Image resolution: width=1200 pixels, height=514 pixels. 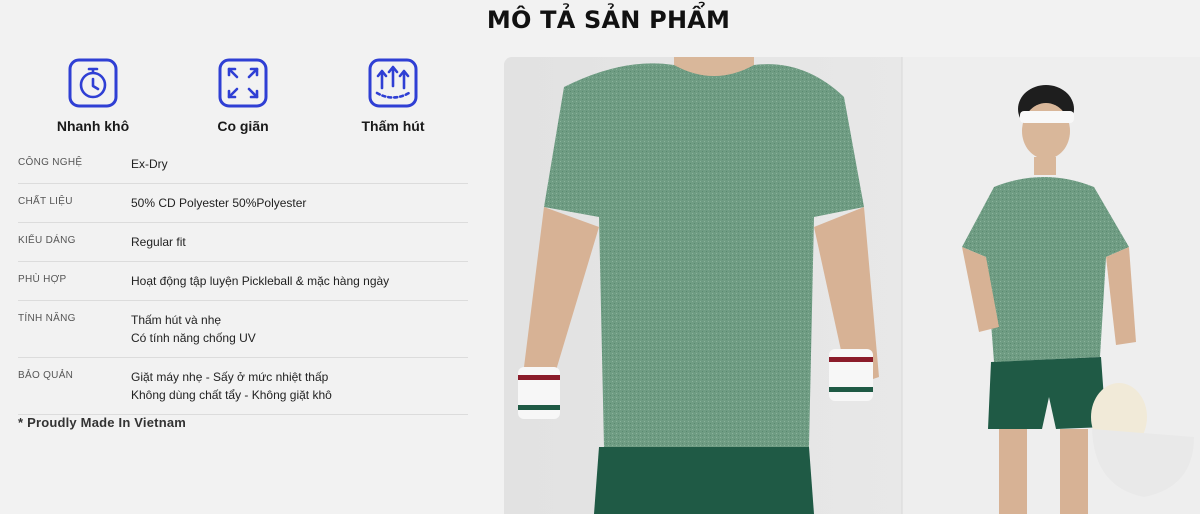 What do you see at coordinates (158, 242) in the screenshot?
I see `spec-value: Regular fit` at bounding box center [158, 242].